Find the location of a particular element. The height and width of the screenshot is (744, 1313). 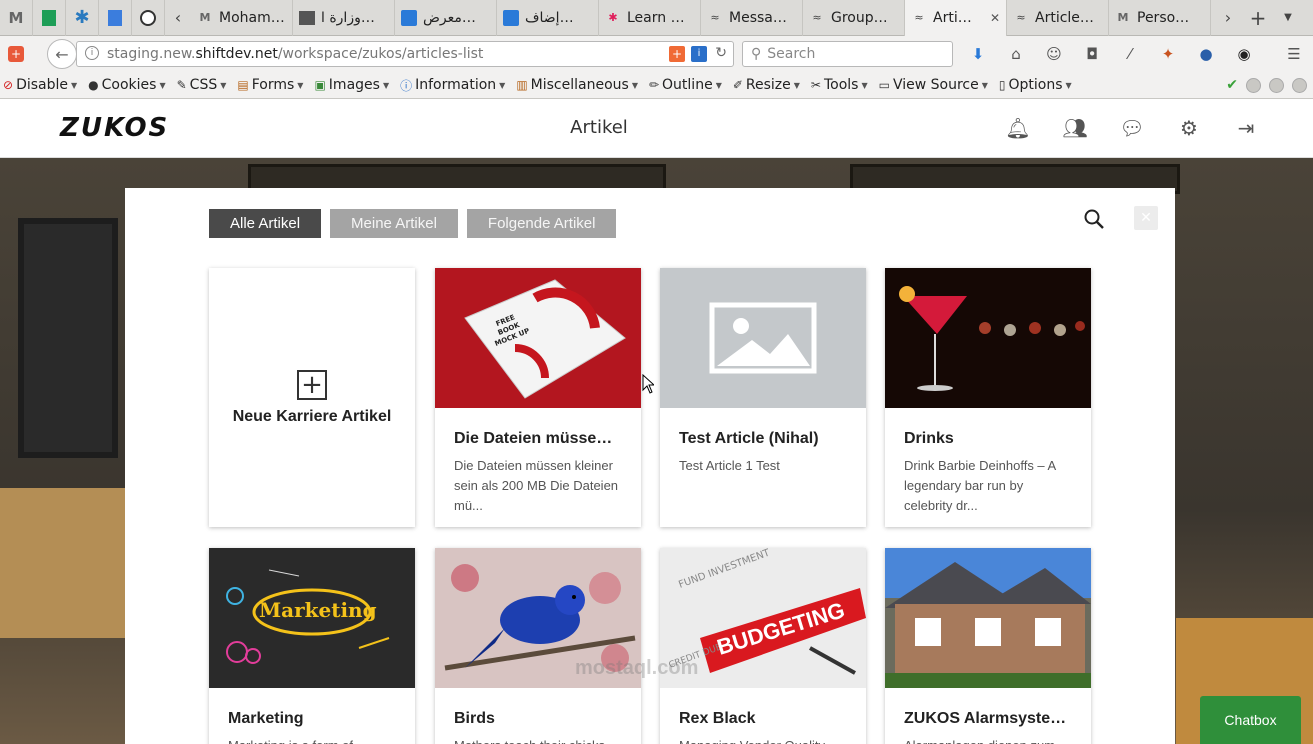

devbar-menu-forms: ▤ Forms ▼ is located at coordinates (270, 85).